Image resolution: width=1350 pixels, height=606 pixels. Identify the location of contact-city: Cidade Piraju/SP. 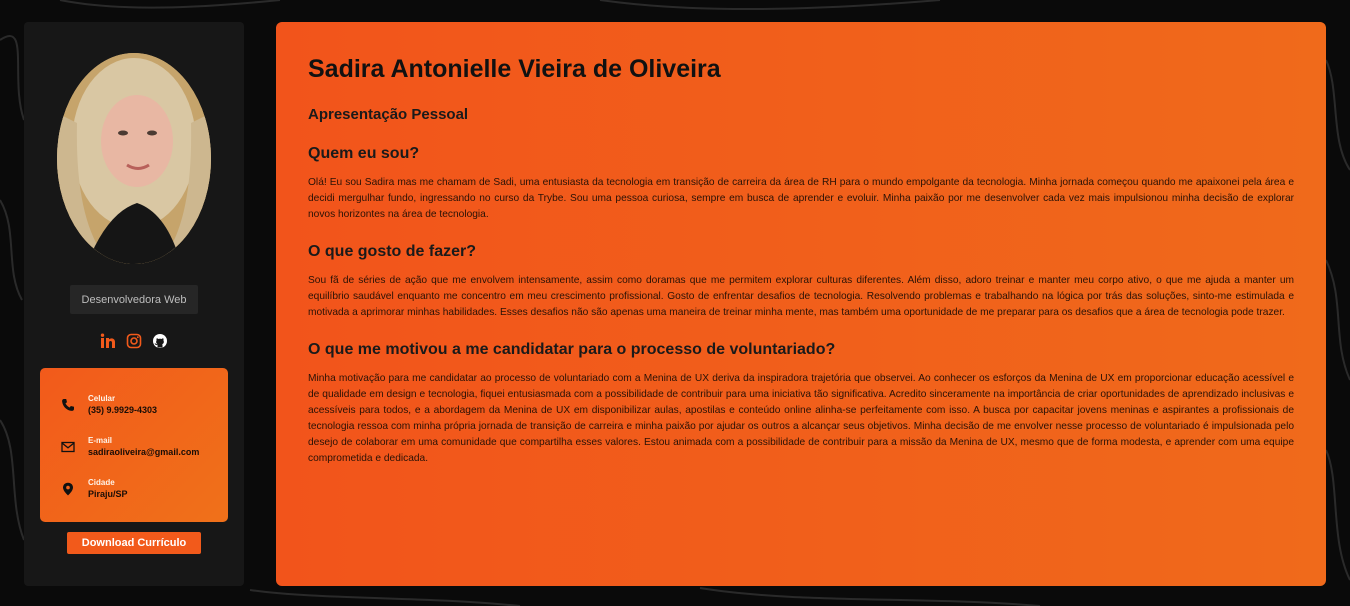
(94, 489).